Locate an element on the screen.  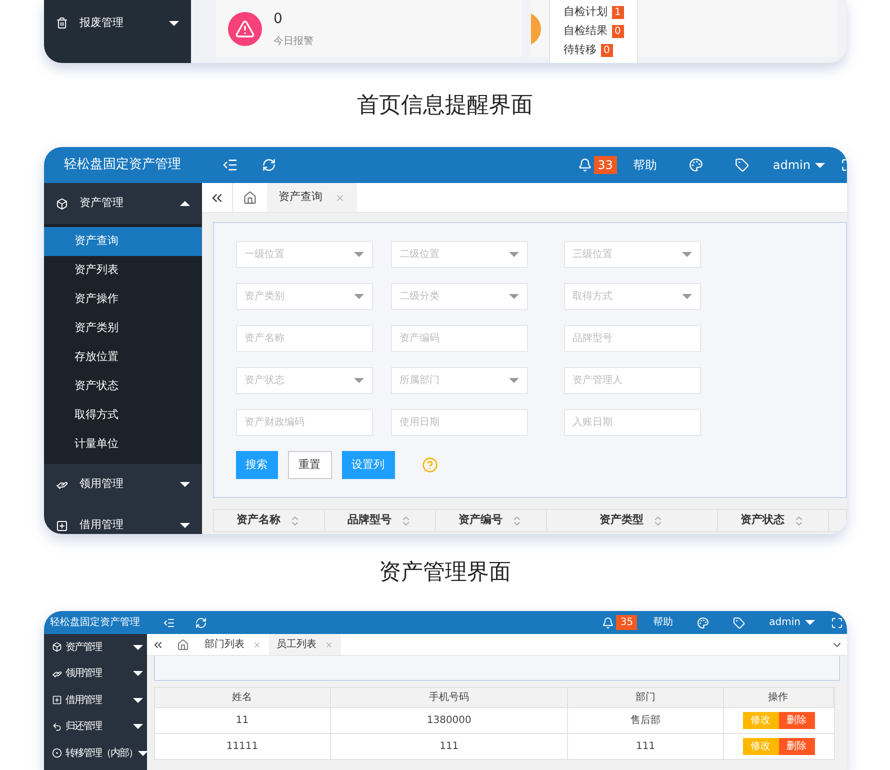
sidebar-item: 计量单位 is located at coordinates (123, 444).